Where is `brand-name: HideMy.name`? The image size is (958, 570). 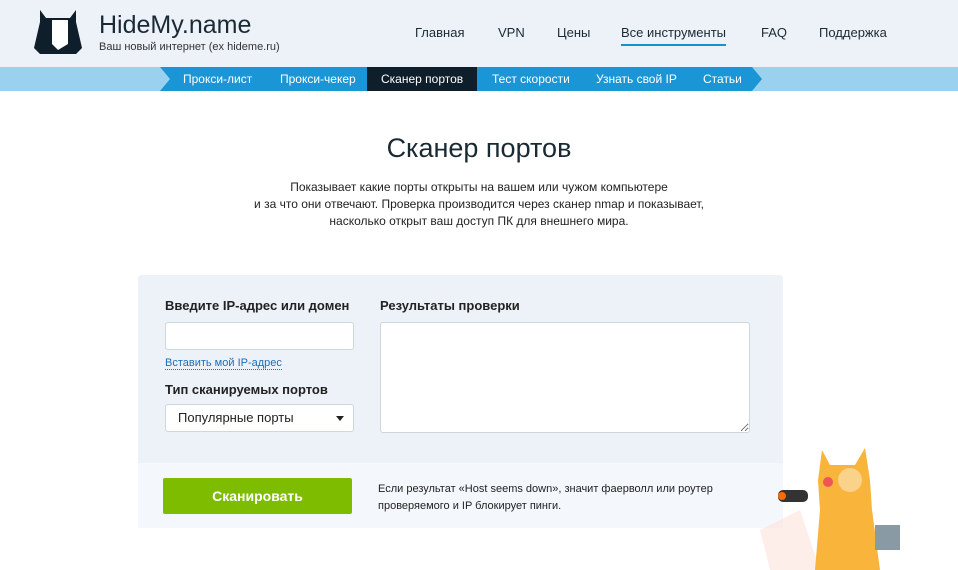 brand-name: HideMy.name is located at coordinates (175, 25).